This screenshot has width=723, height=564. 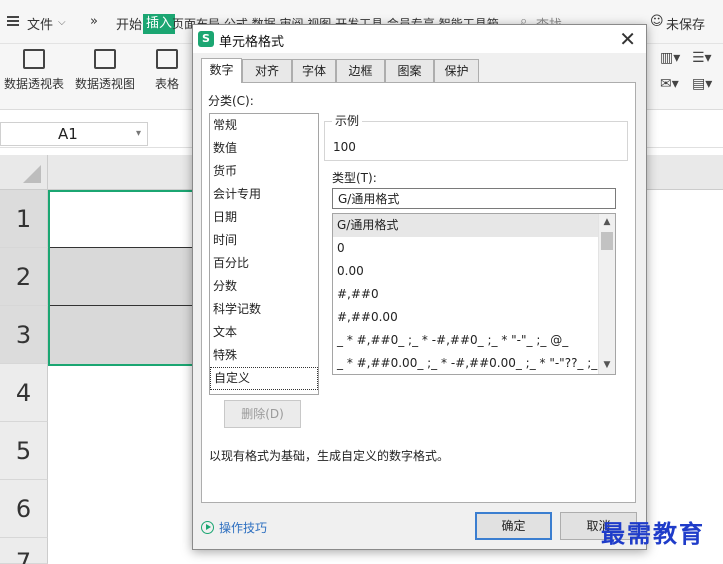 What do you see at coordinates (68, 134) in the screenshot?
I see `name-box-value: A1` at bounding box center [68, 134].